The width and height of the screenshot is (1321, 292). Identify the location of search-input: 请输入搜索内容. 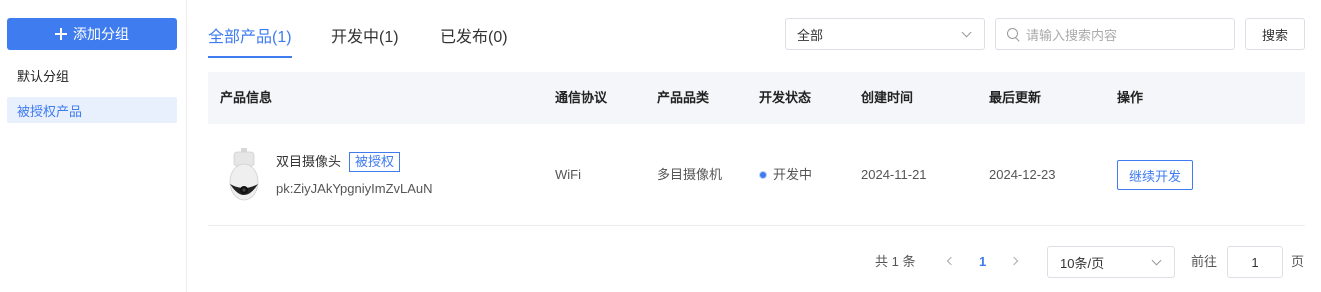
(1115, 34).